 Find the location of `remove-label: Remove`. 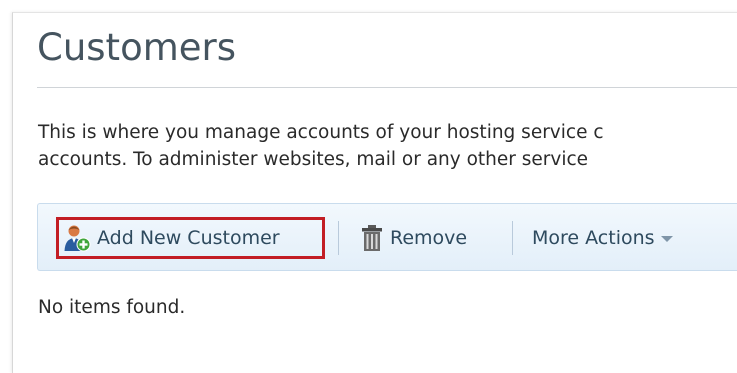

remove-label: Remove is located at coordinates (429, 238).